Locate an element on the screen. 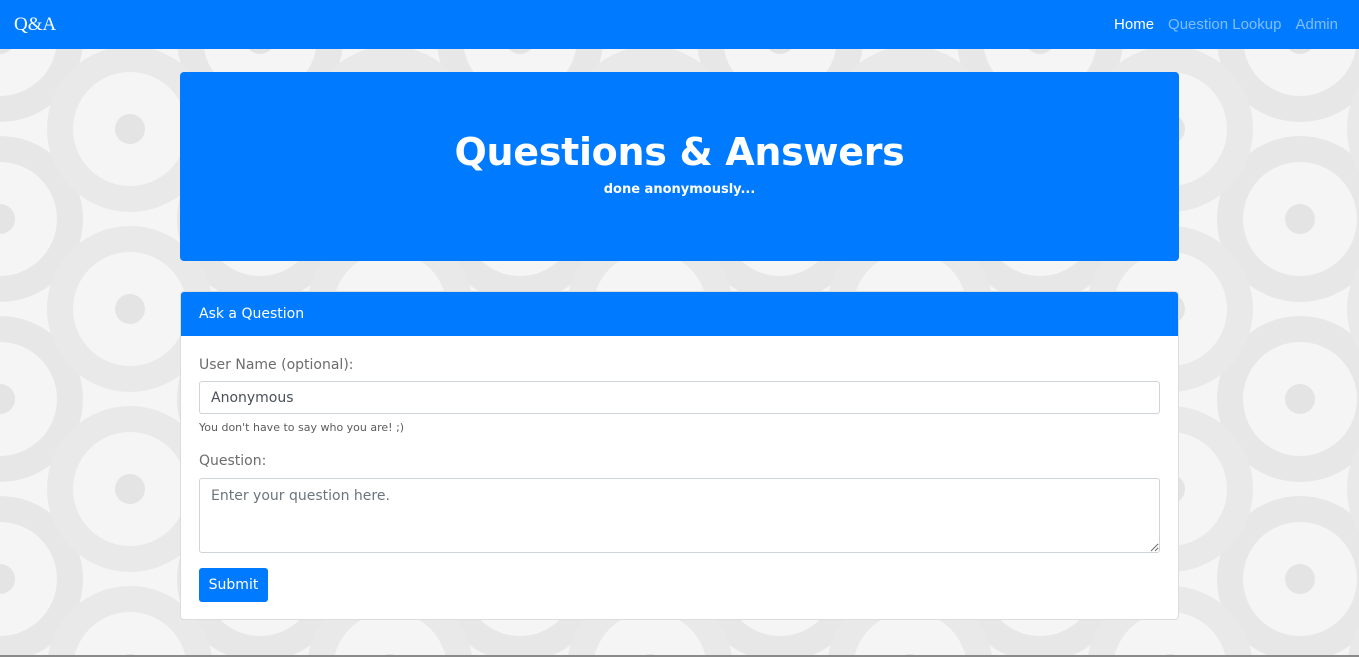  card-header: Ask a Question is located at coordinates (679, 314).